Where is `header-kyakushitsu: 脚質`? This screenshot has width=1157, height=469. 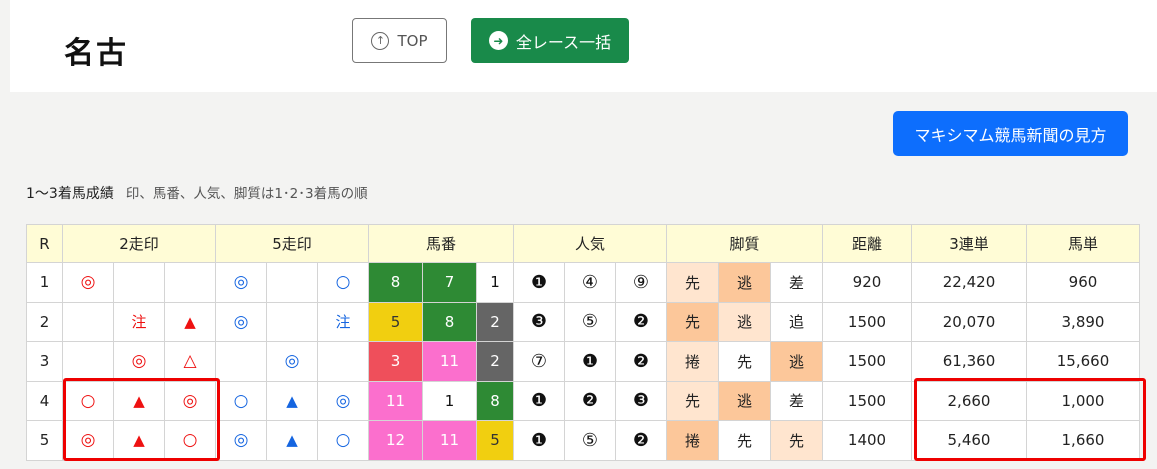
header-kyakushitsu: 脚質 is located at coordinates (744, 243).